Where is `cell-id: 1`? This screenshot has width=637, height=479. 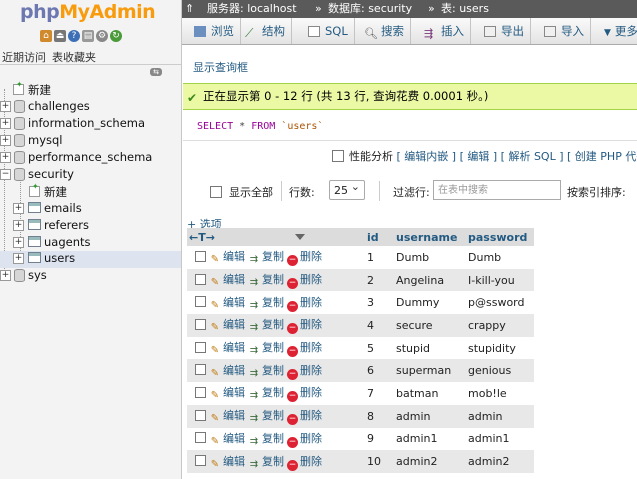 cell-id: 1 is located at coordinates (376, 257).